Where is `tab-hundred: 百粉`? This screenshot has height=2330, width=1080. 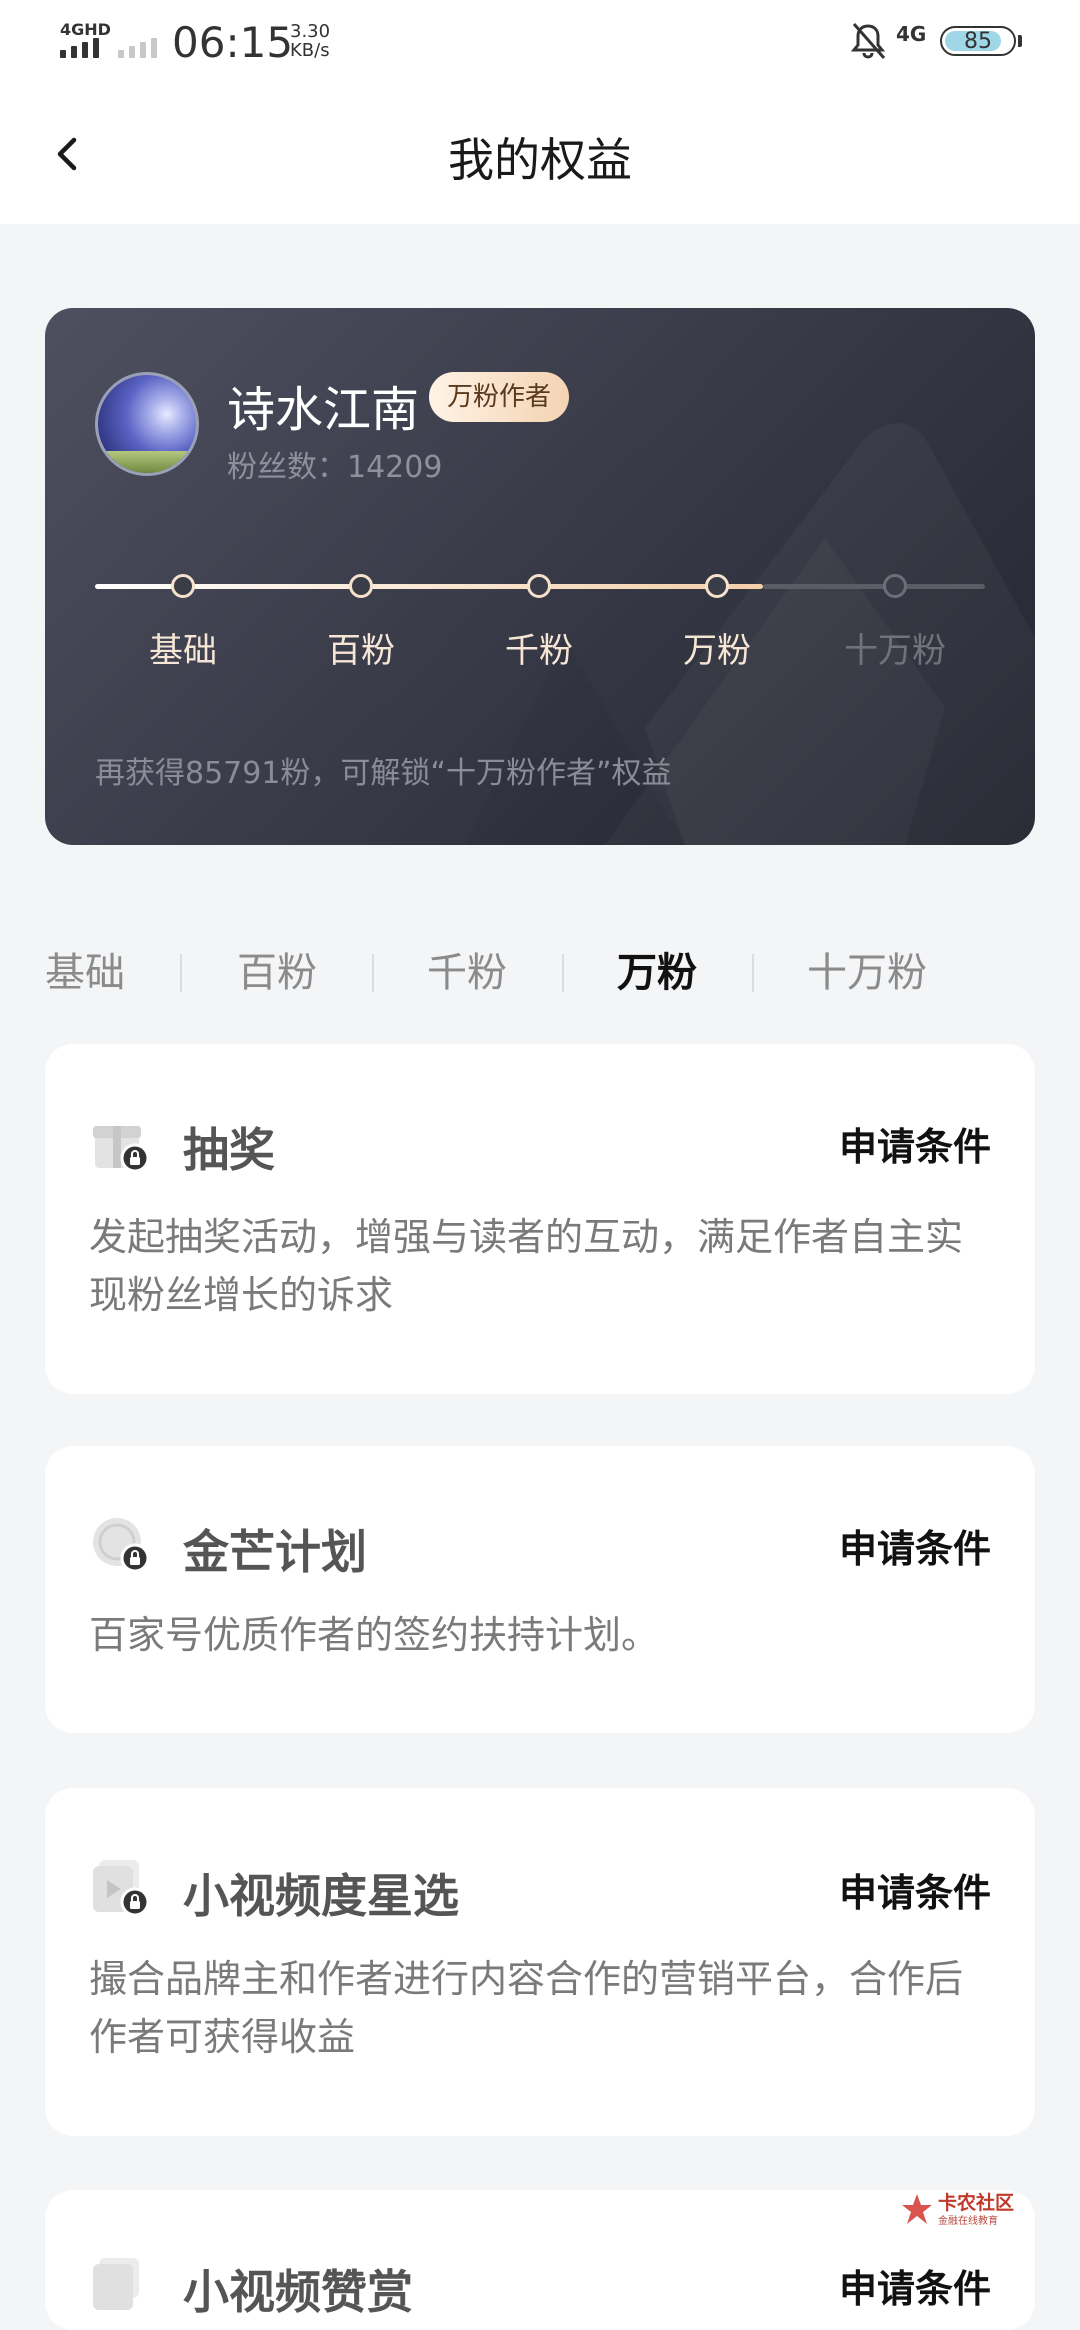
tab-hundred: 百粉 is located at coordinates (277, 969).